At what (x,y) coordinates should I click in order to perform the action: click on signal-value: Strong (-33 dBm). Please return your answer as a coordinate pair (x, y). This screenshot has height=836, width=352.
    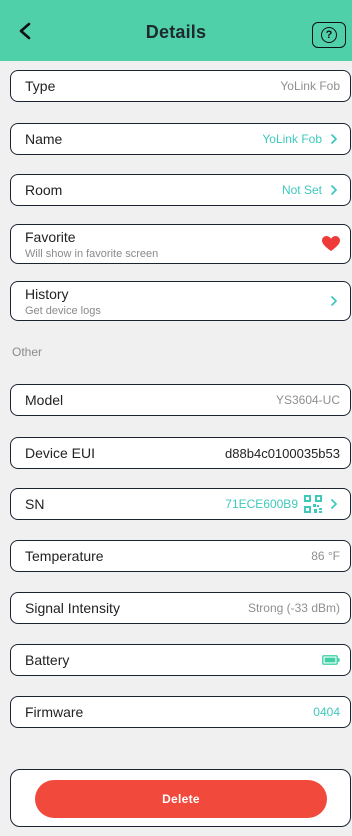
    Looking at the image, I should click on (293, 608).